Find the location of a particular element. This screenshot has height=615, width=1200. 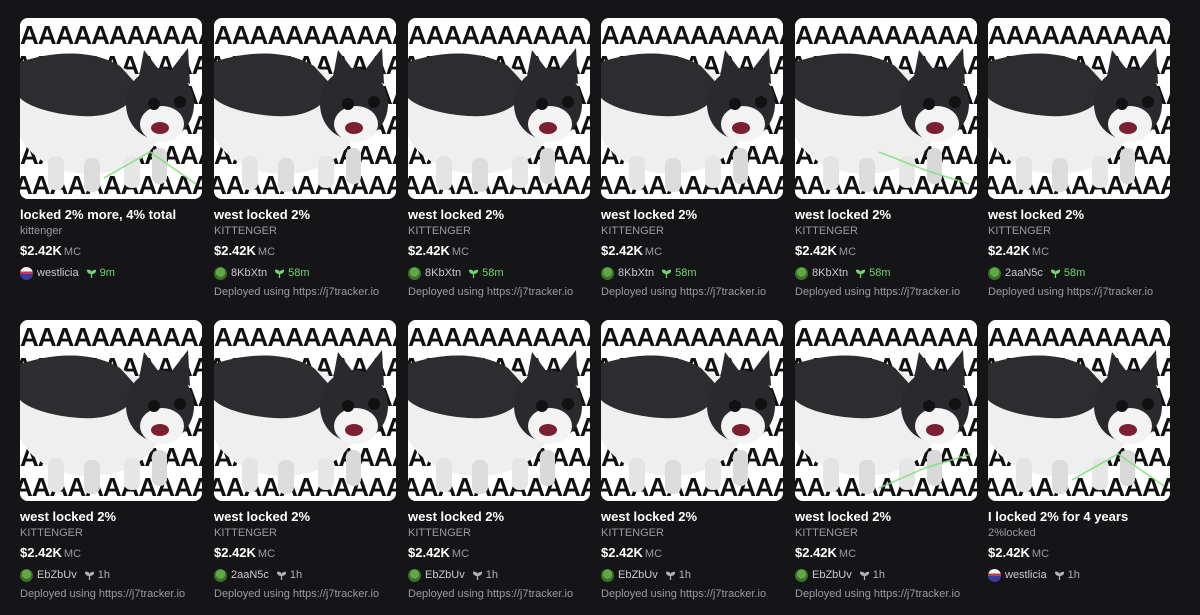

token-meta: westlicia 9m is located at coordinates (67, 273).